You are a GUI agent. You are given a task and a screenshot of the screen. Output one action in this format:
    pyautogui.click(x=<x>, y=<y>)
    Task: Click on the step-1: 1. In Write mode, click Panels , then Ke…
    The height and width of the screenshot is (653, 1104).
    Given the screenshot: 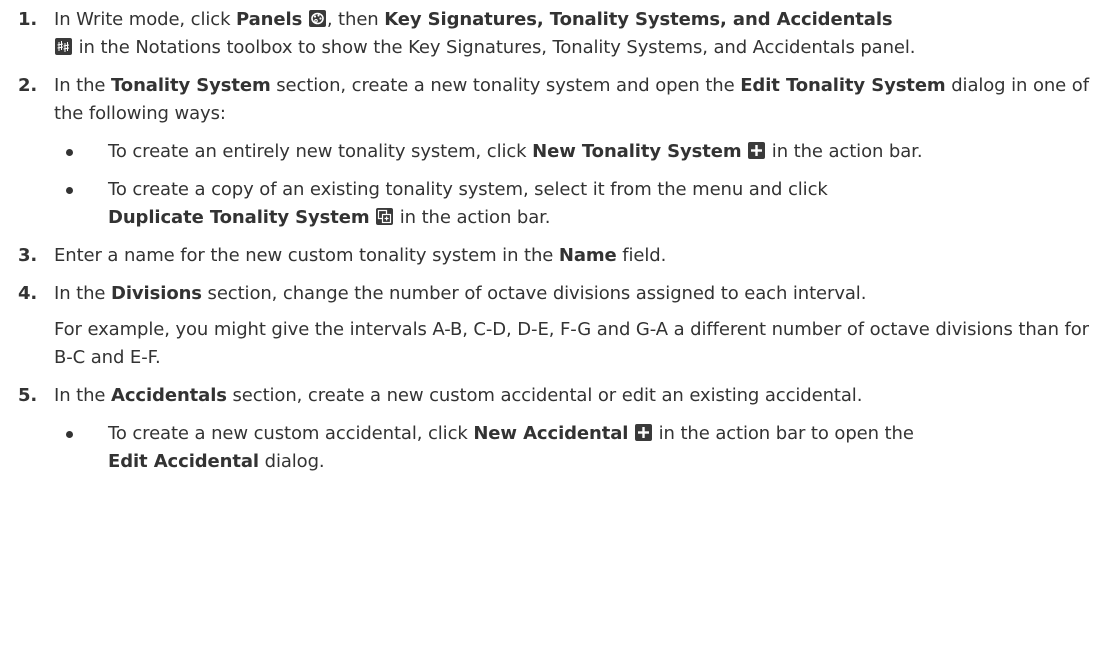 What is the action you would take?
    pyautogui.click(x=552, y=34)
    